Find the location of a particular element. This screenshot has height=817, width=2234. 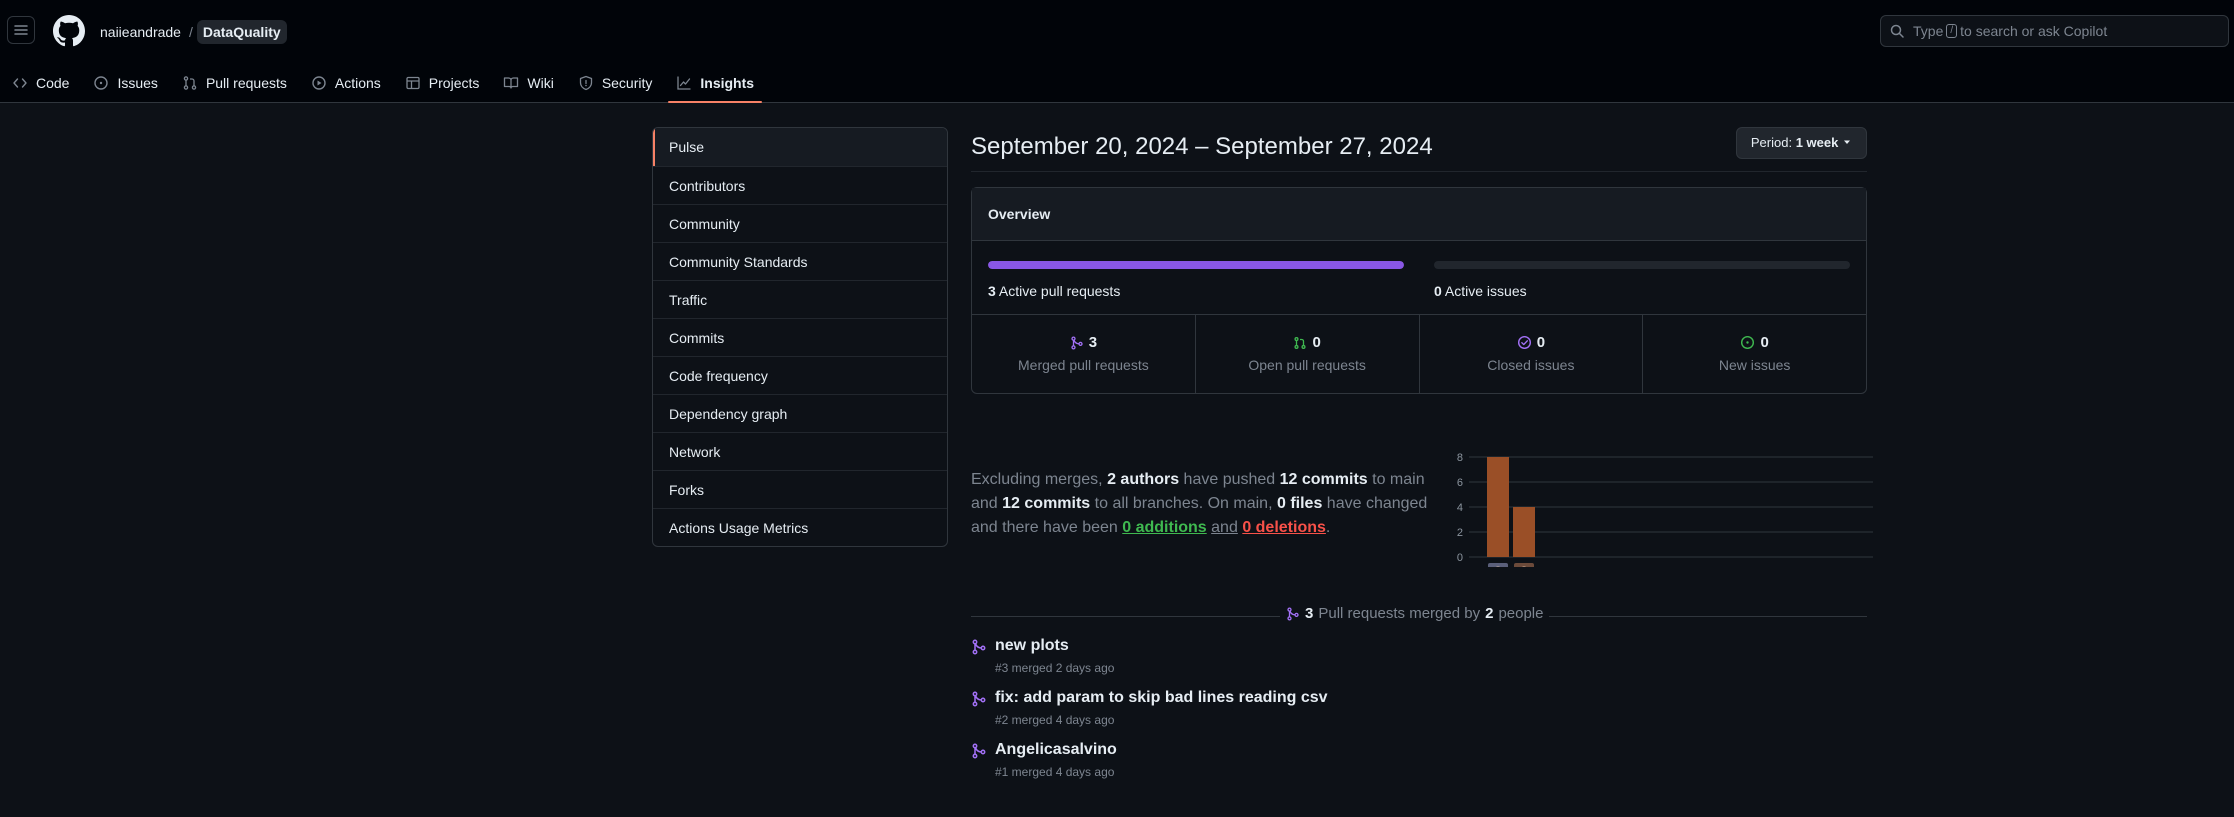

sidebar-item-actions-usage-metrics: Actions Usage Metrics is located at coordinates (800, 527).